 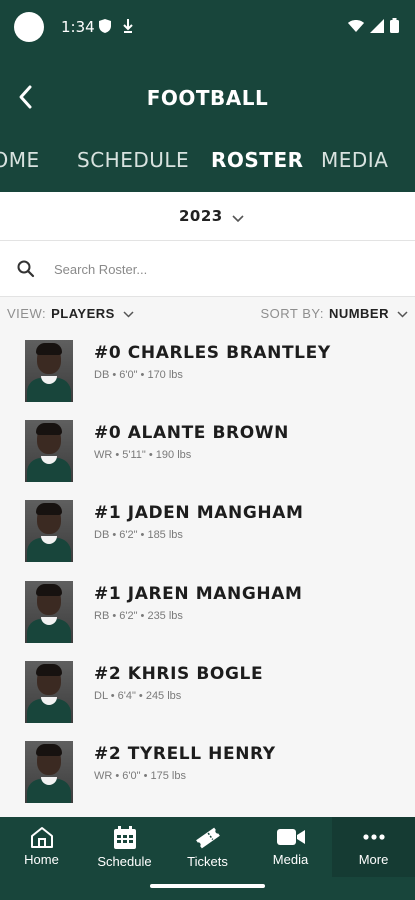 What do you see at coordinates (207, 886) in the screenshot?
I see `gesture-home-bar` at bounding box center [207, 886].